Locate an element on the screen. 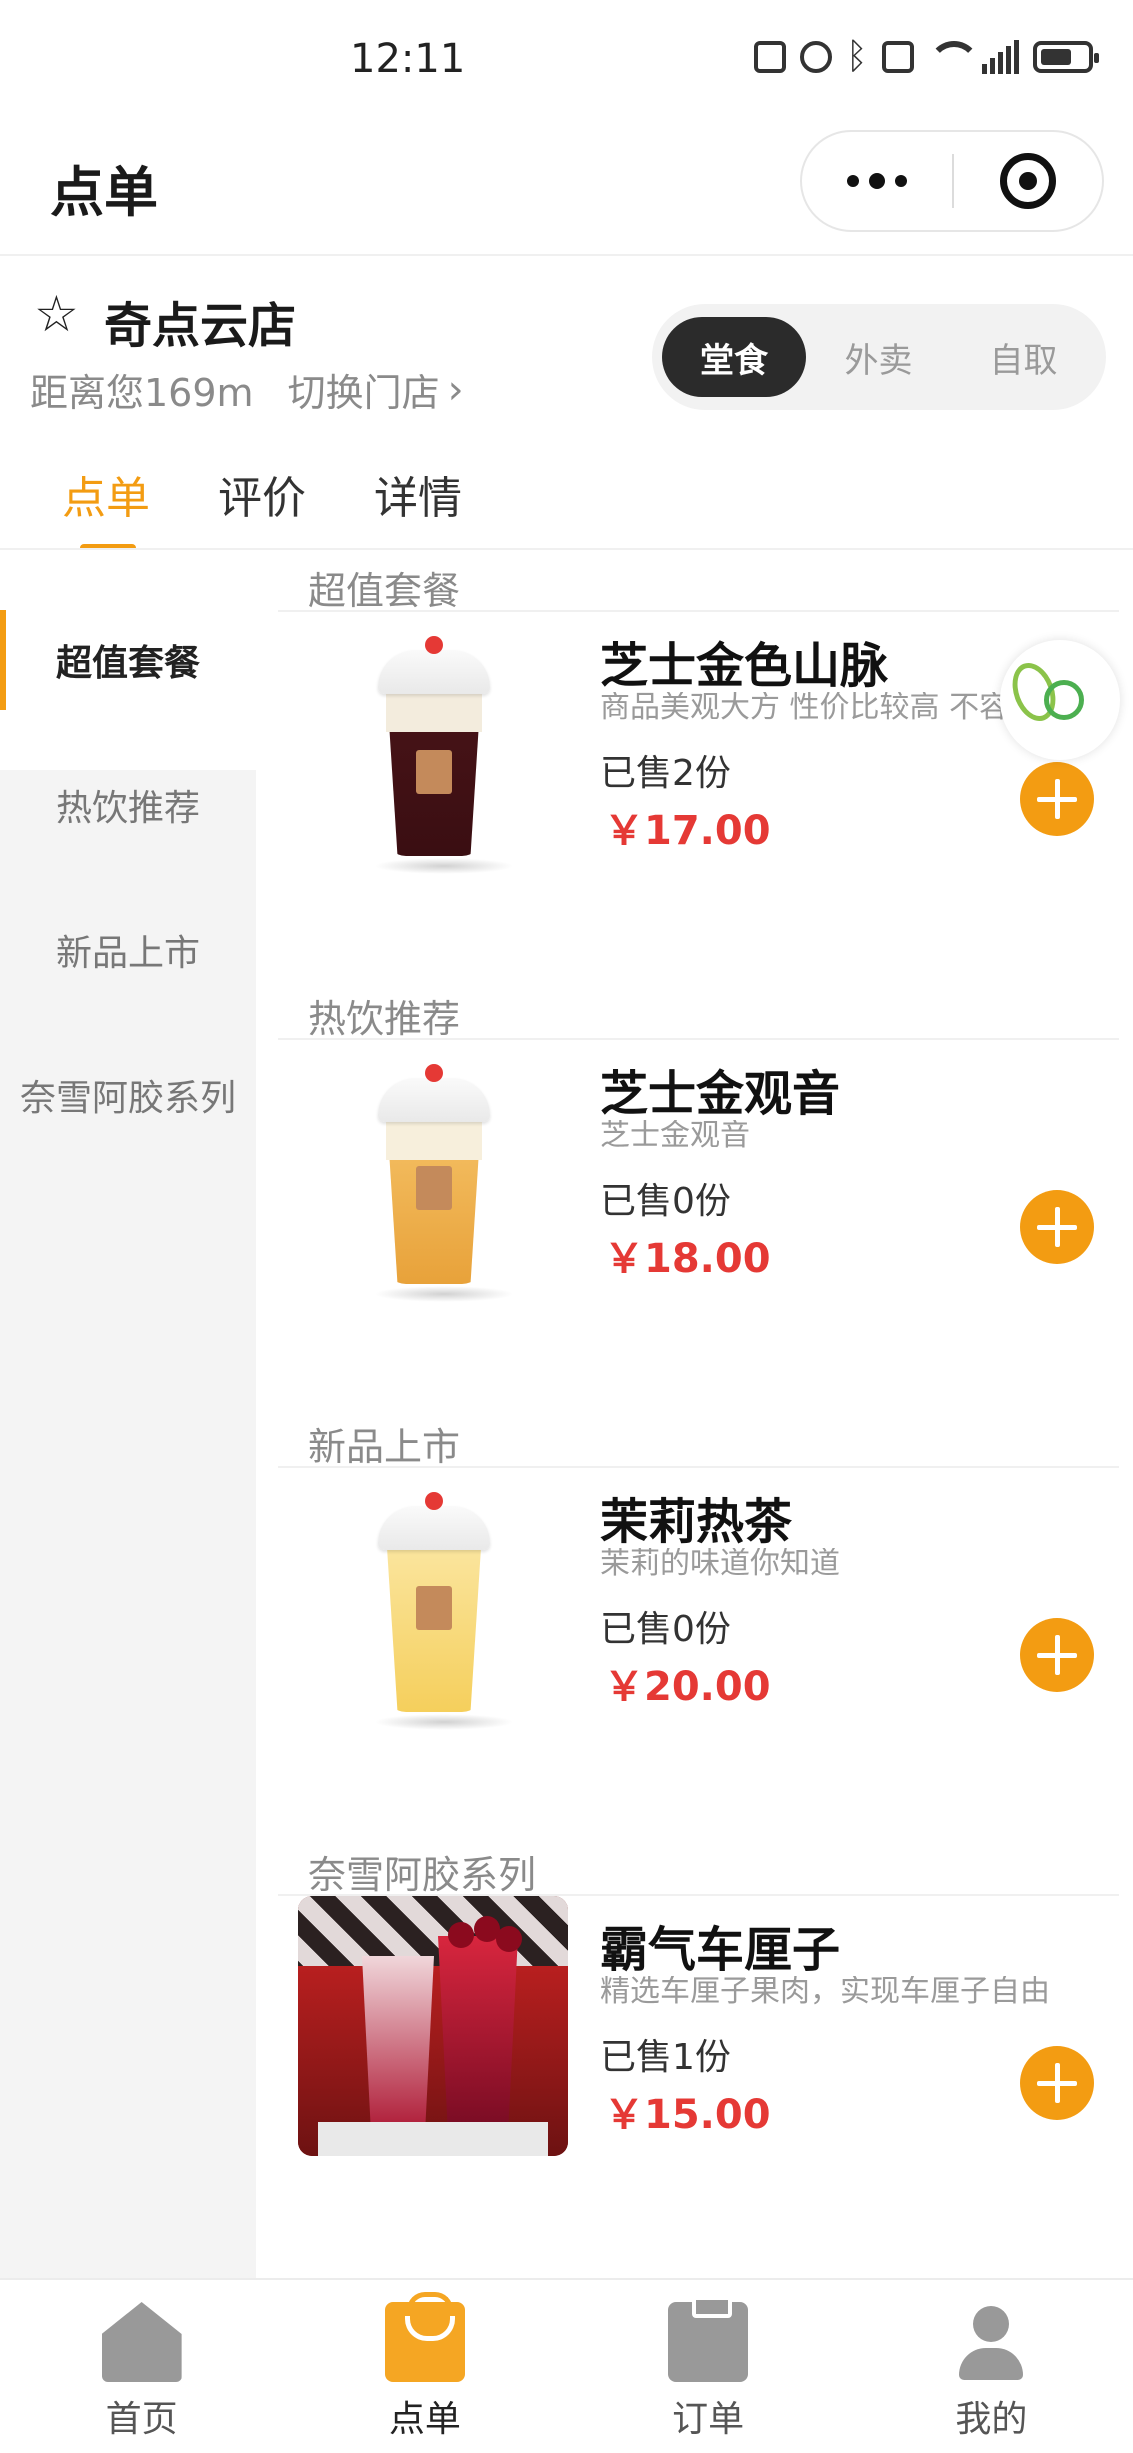 The width and height of the screenshot is (1133, 2453). mode-delivery: 外卖 is located at coordinates (878, 357).